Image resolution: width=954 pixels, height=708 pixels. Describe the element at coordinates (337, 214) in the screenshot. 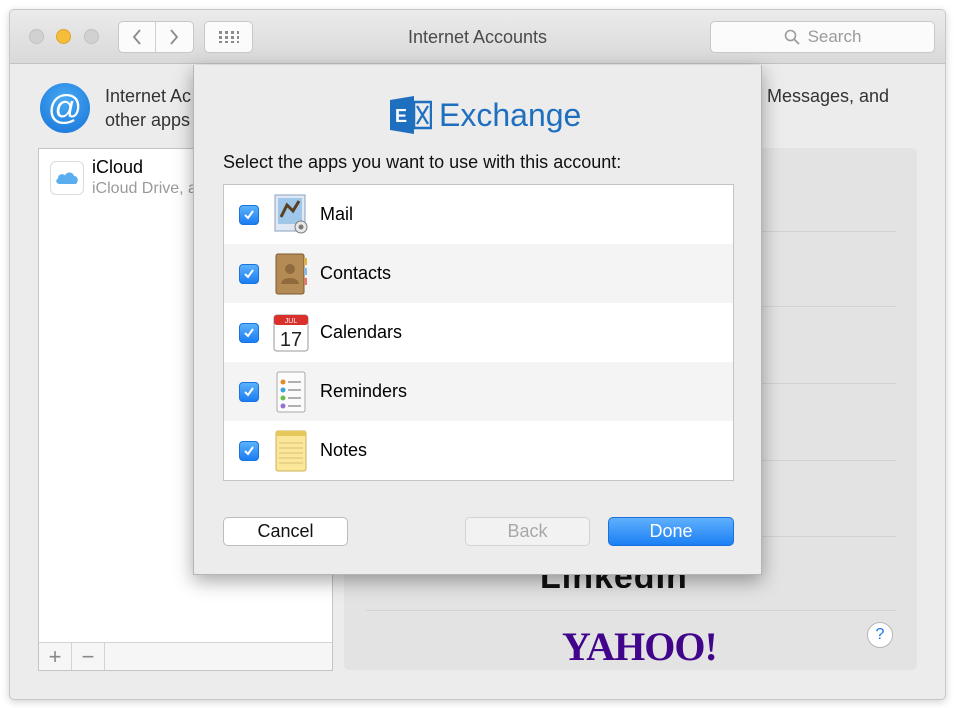

I see `mail-label: Mail` at that location.